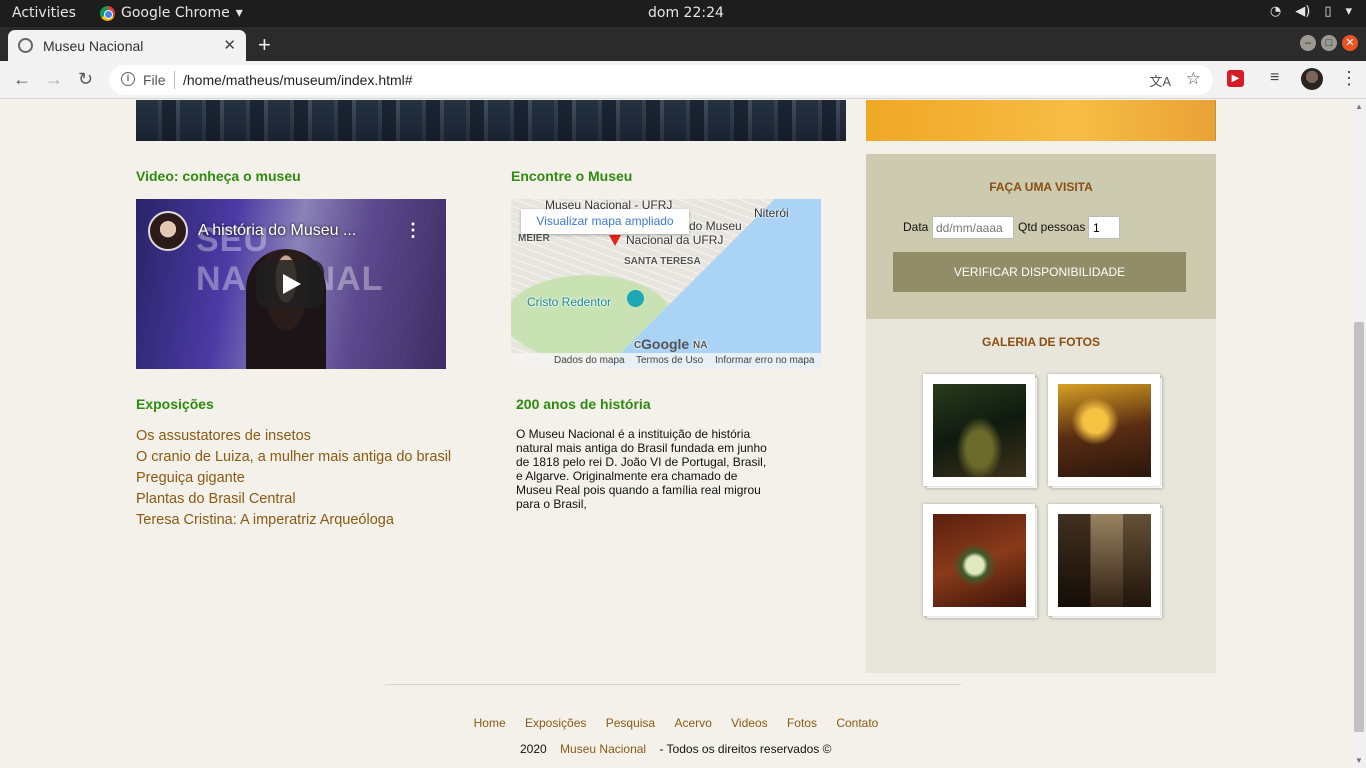 Image resolution: width=1366 pixels, height=768 pixels. Describe the element at coordinates (686, 13) in the screenshot. I see `clock: dom 22:24` at that location.